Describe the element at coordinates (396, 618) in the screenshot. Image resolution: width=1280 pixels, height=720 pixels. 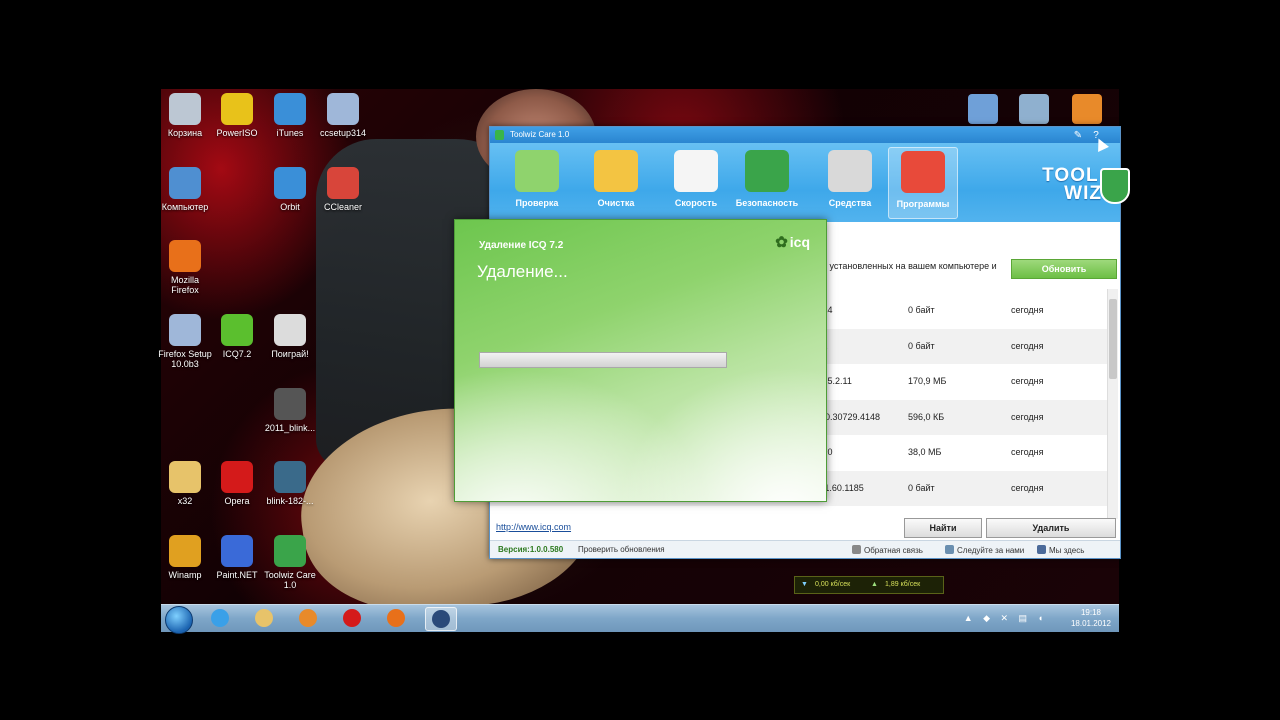
I see `firefox-icon` at that location.